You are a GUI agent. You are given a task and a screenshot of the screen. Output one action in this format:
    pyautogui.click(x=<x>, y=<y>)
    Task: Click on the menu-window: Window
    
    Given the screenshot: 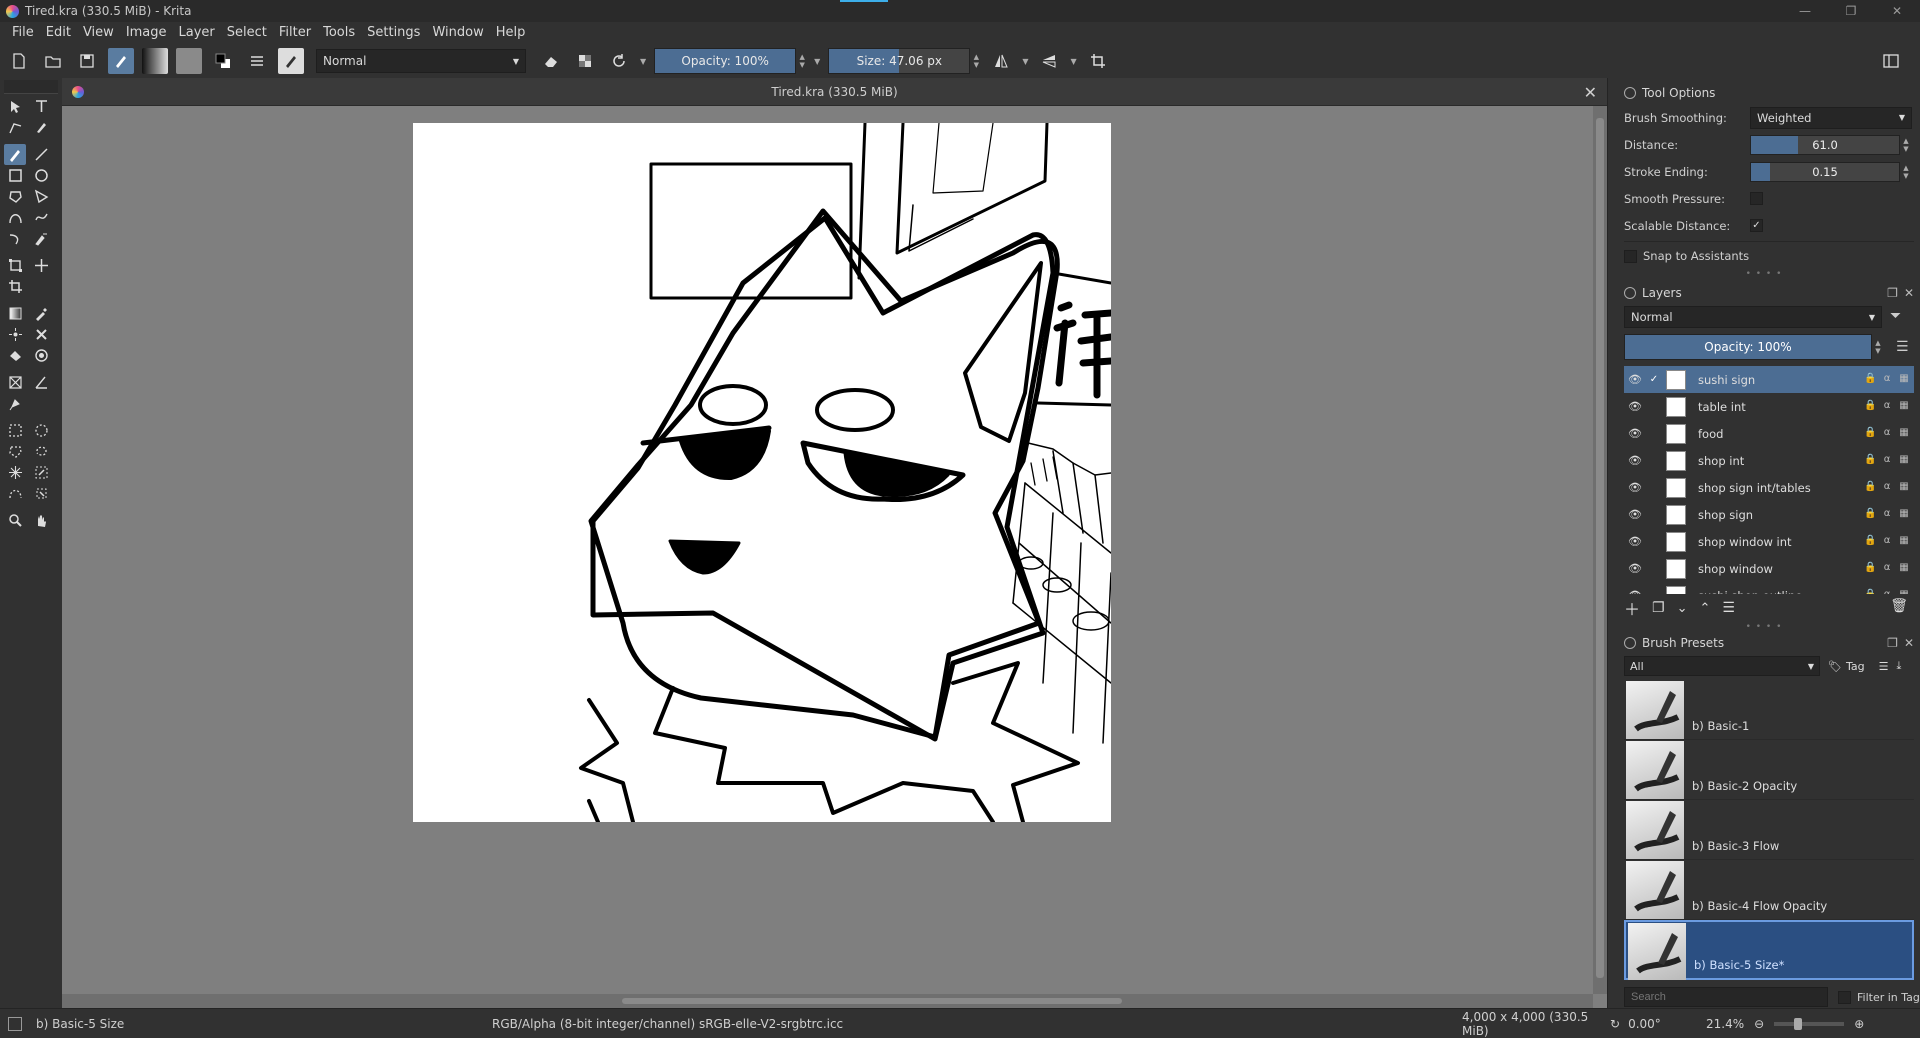 What is the action you would take?
    pyautogui.click(x=457, y=33)
    